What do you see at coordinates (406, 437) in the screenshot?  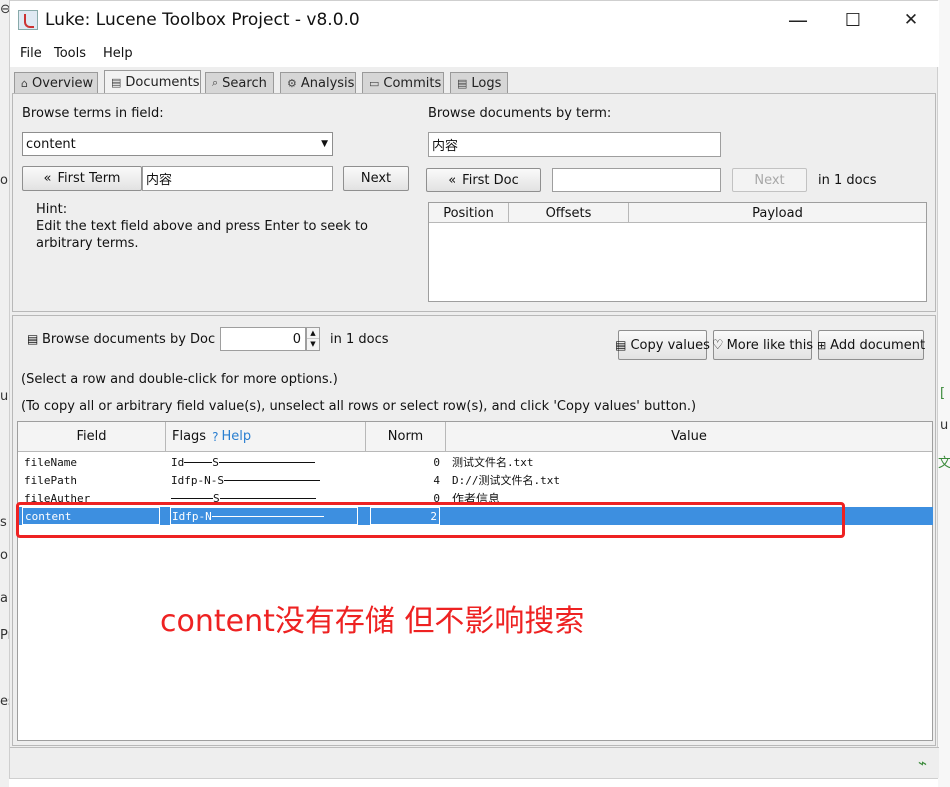 I see `column-norm: Norm` at bounding box center [406, 437].